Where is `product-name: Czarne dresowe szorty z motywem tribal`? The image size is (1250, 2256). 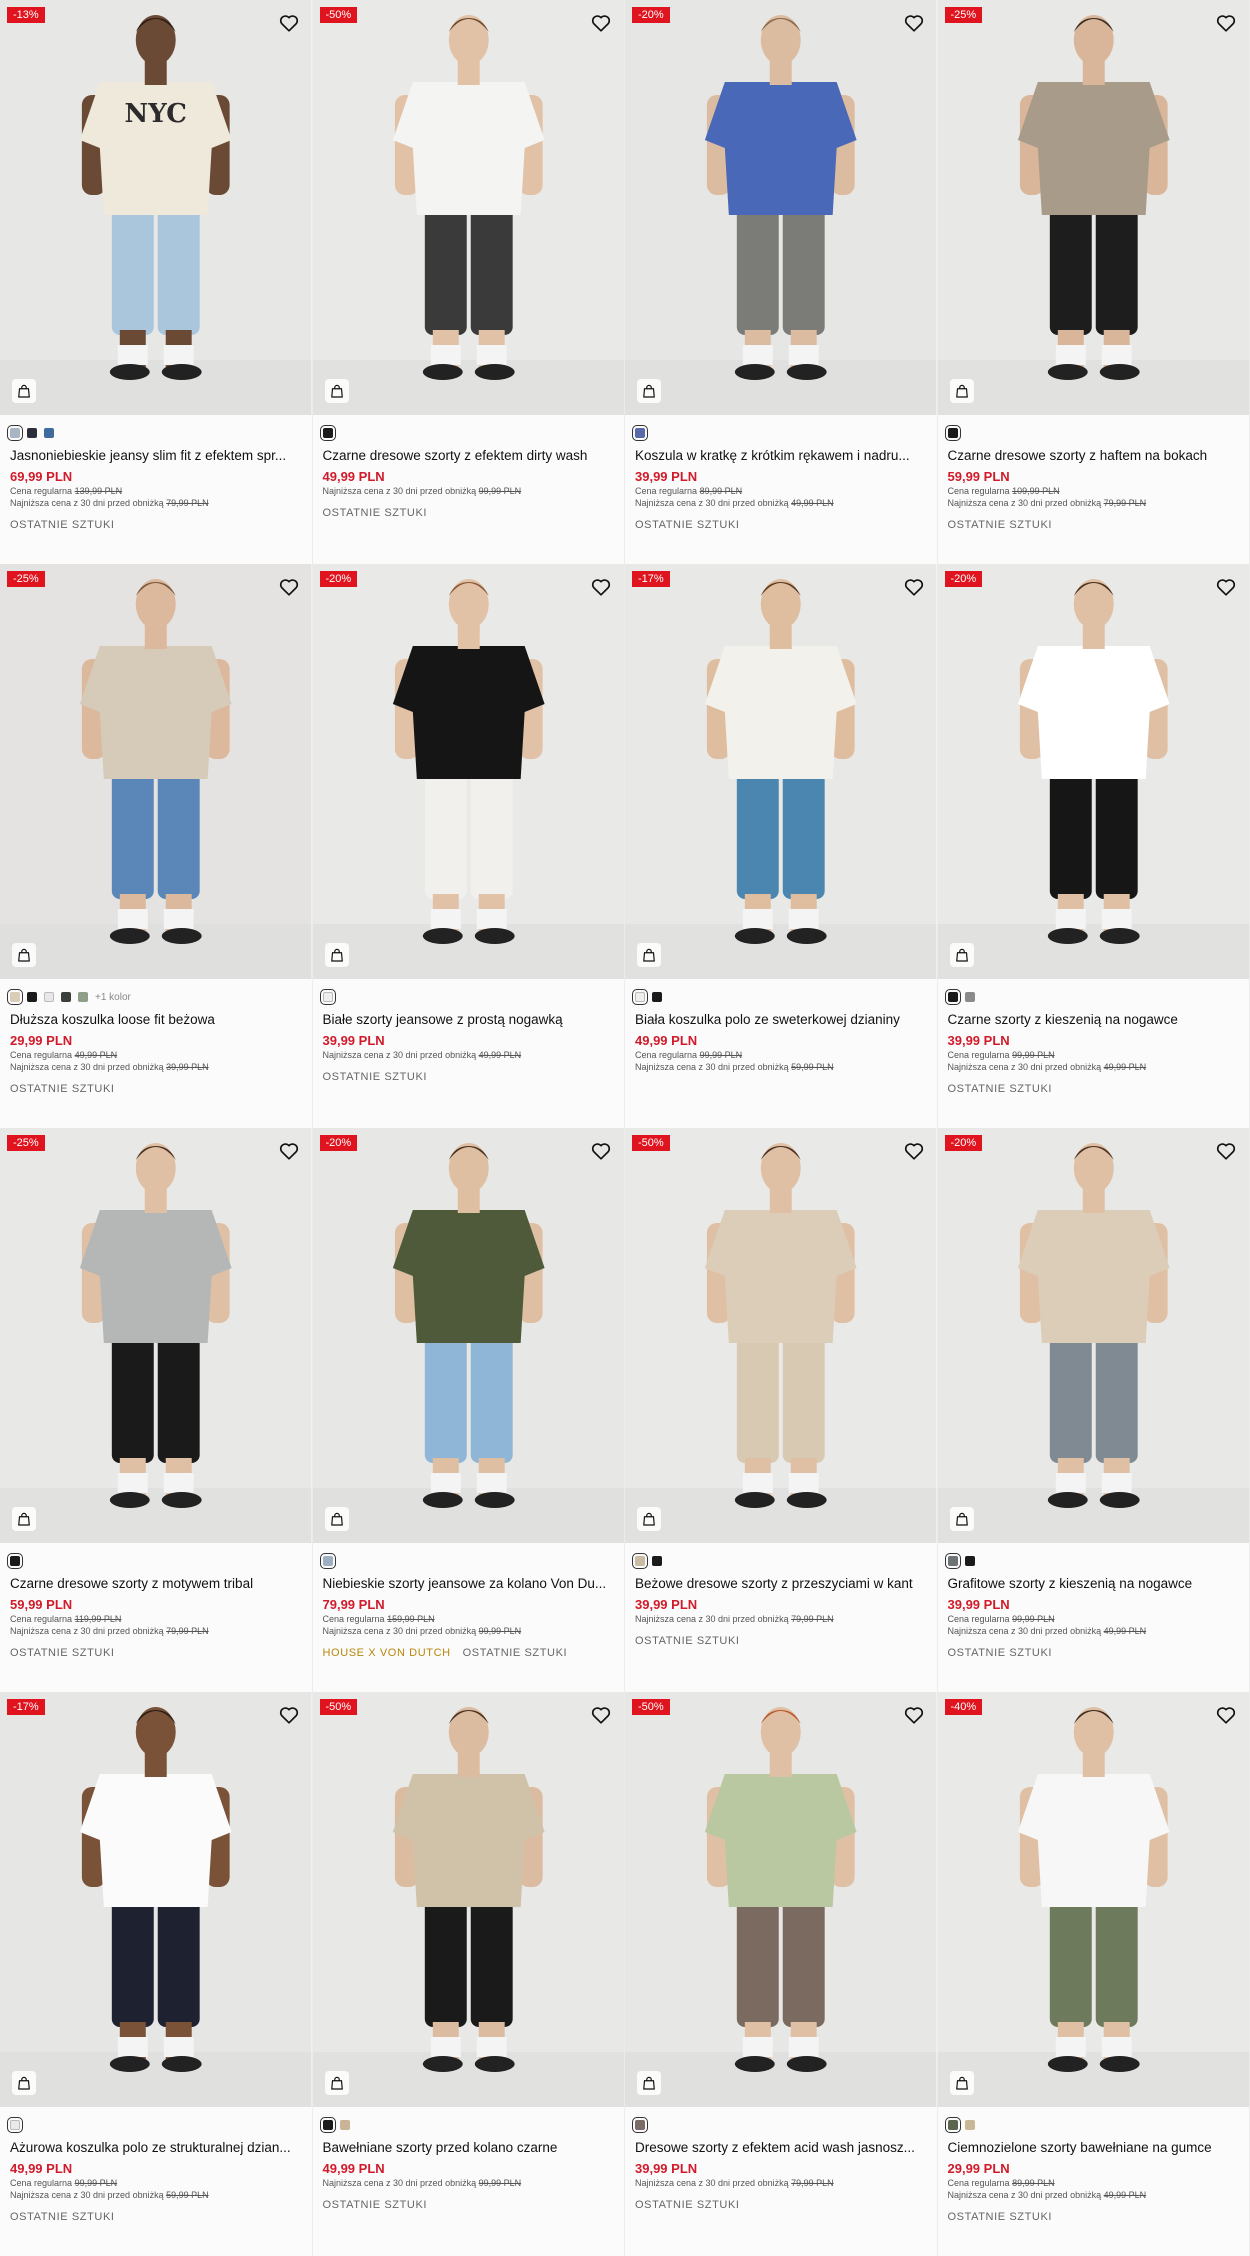 product-name: Czarne dresowe szorty z motywem tribal is located at coordinates (156, 1584).